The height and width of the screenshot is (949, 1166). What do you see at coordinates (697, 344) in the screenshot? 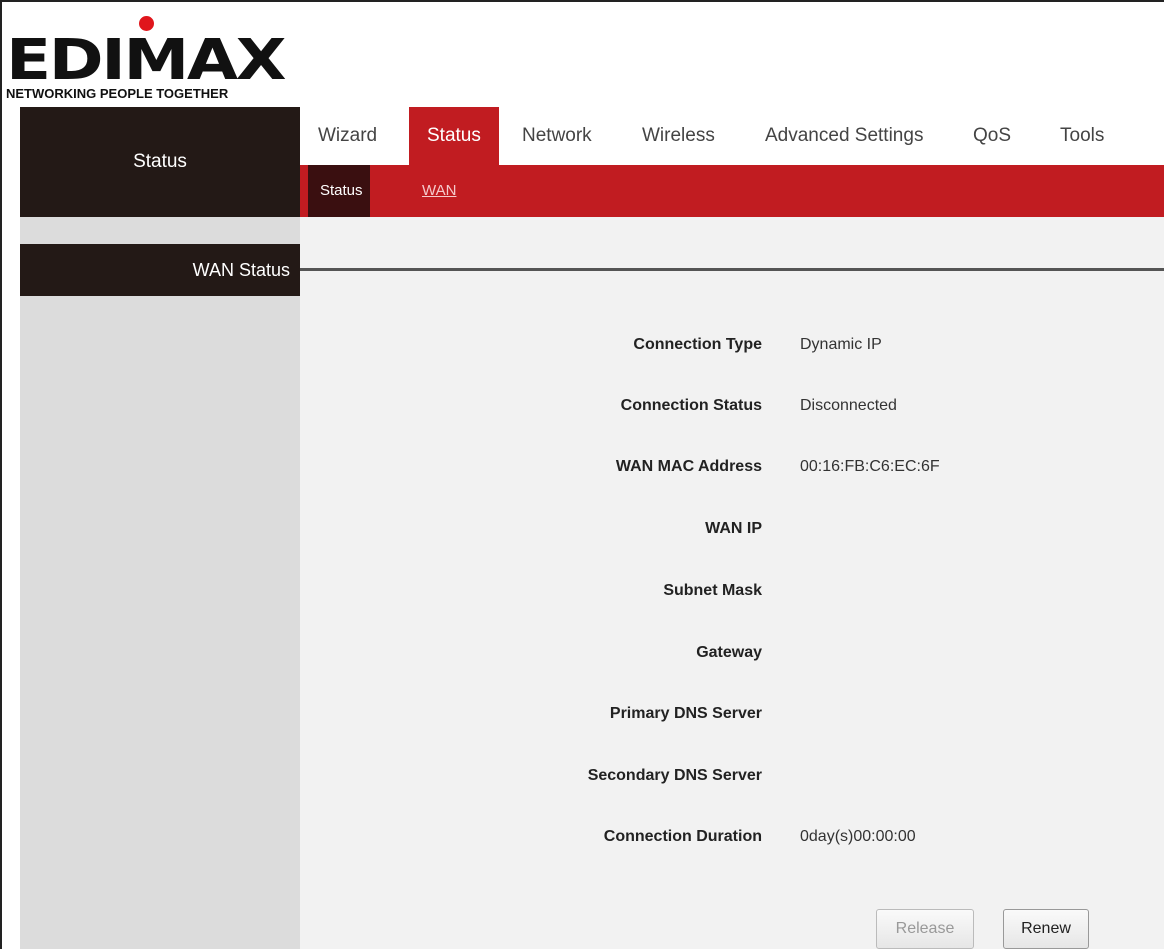
I see `row-label: Connection Type` at bounding box center [697, 344].